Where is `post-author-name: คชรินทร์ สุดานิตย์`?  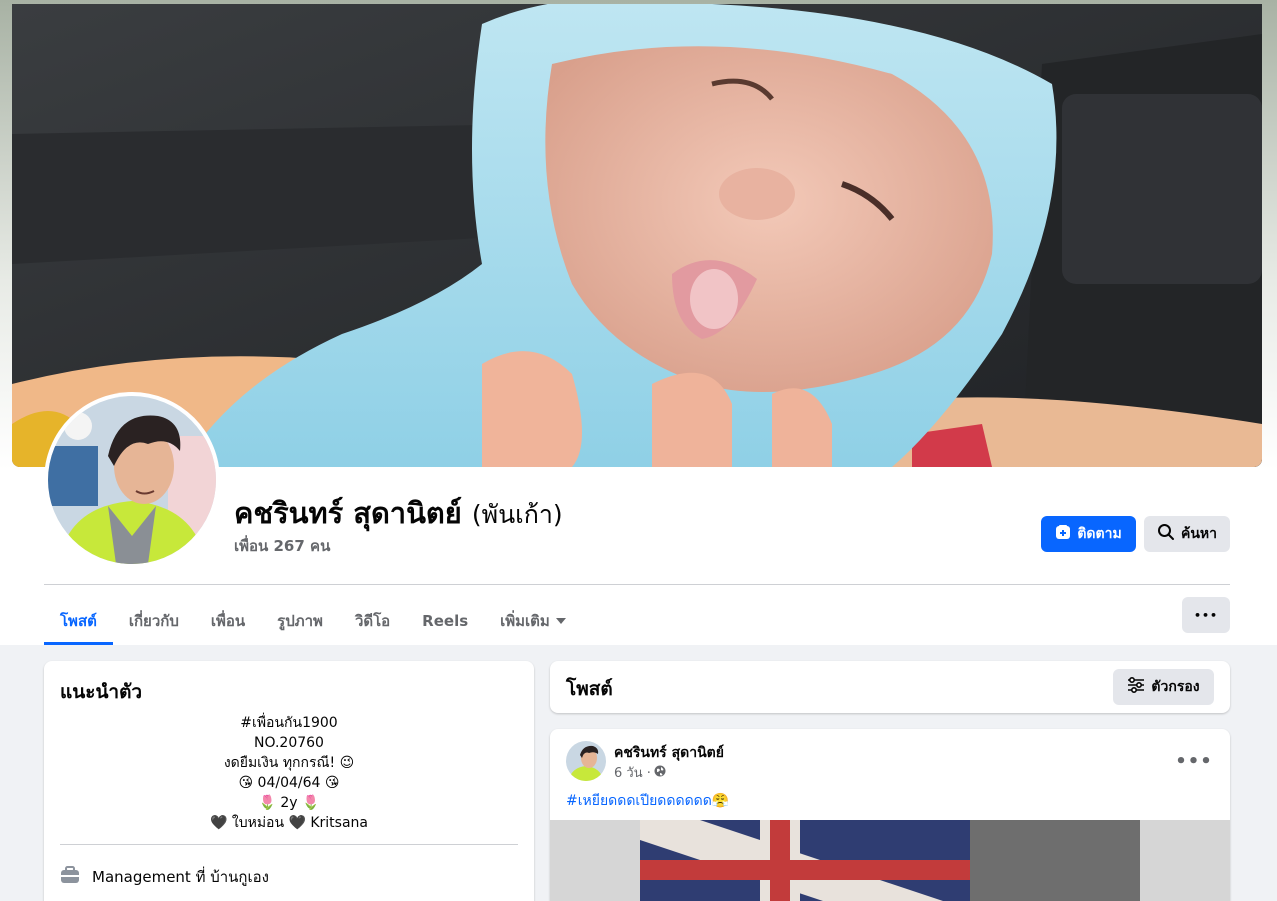
post-author-name: คชรินทร์ สุดานิตย์ is located at coordinates (669, 753).